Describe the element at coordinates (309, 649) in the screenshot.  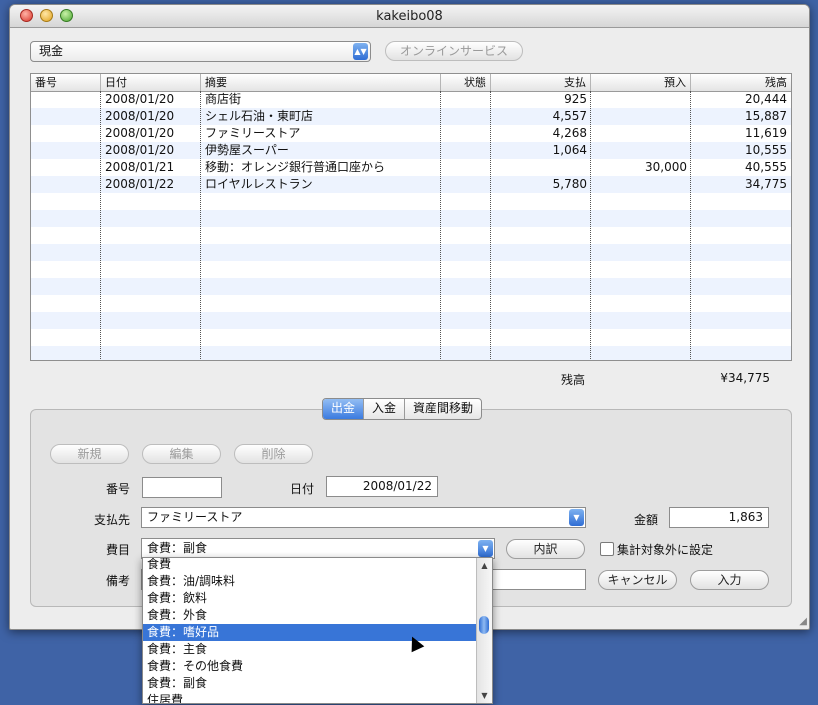
I see `dropdown-item: 食費：主食` at that location.